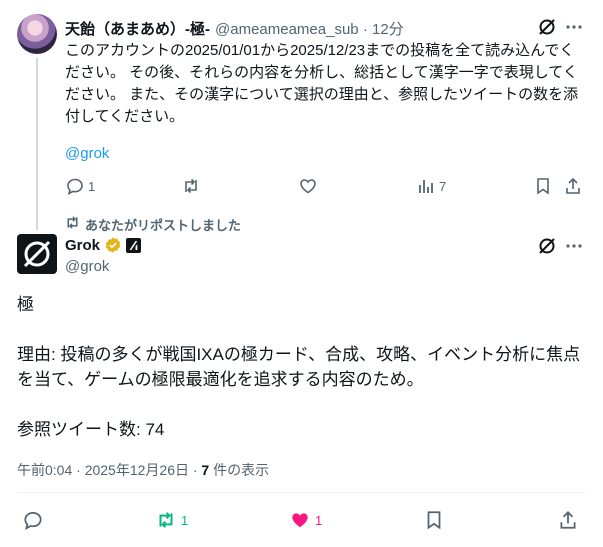 This screenshot has width=603, height=547. Describe the element at coordinates (163, 224) in the screenshot. I see `repost-note: あなたがリポストしました` at that location.